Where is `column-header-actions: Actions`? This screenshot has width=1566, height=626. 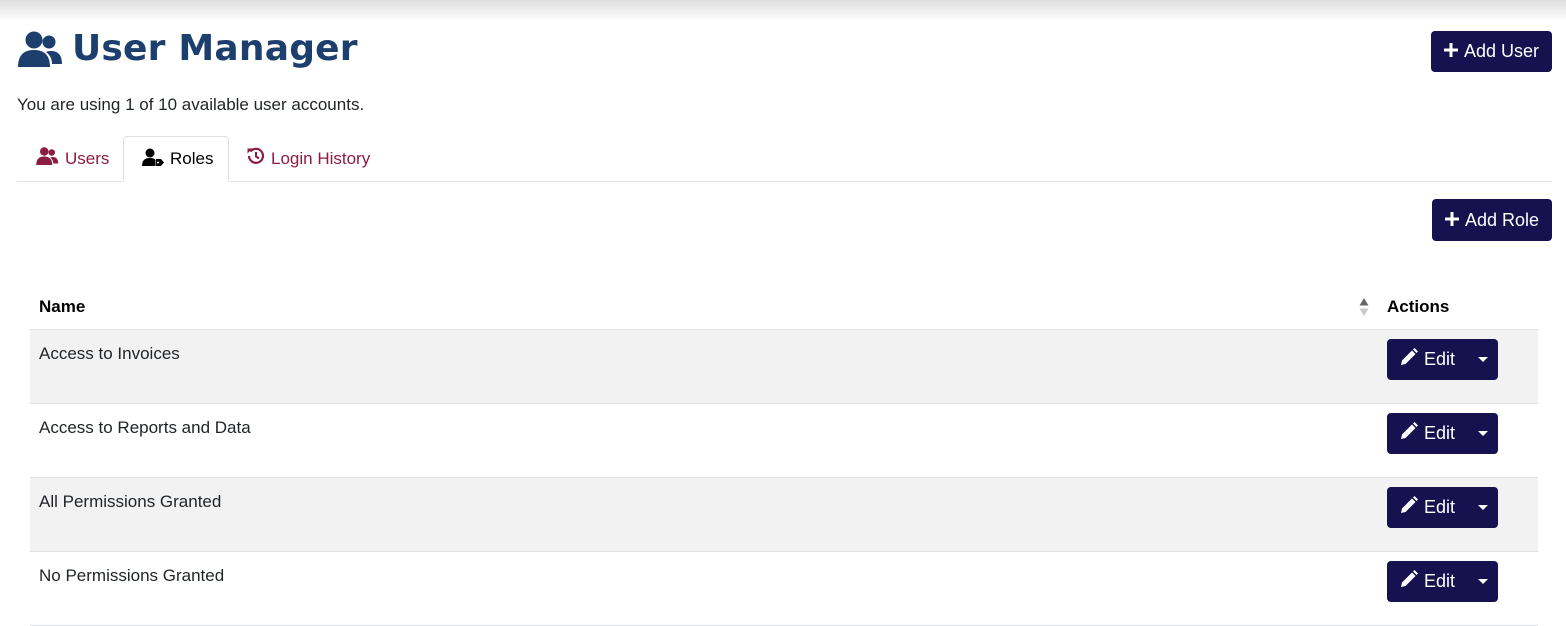
column-header-actions: Actions is located at coordinates (1462, 307).